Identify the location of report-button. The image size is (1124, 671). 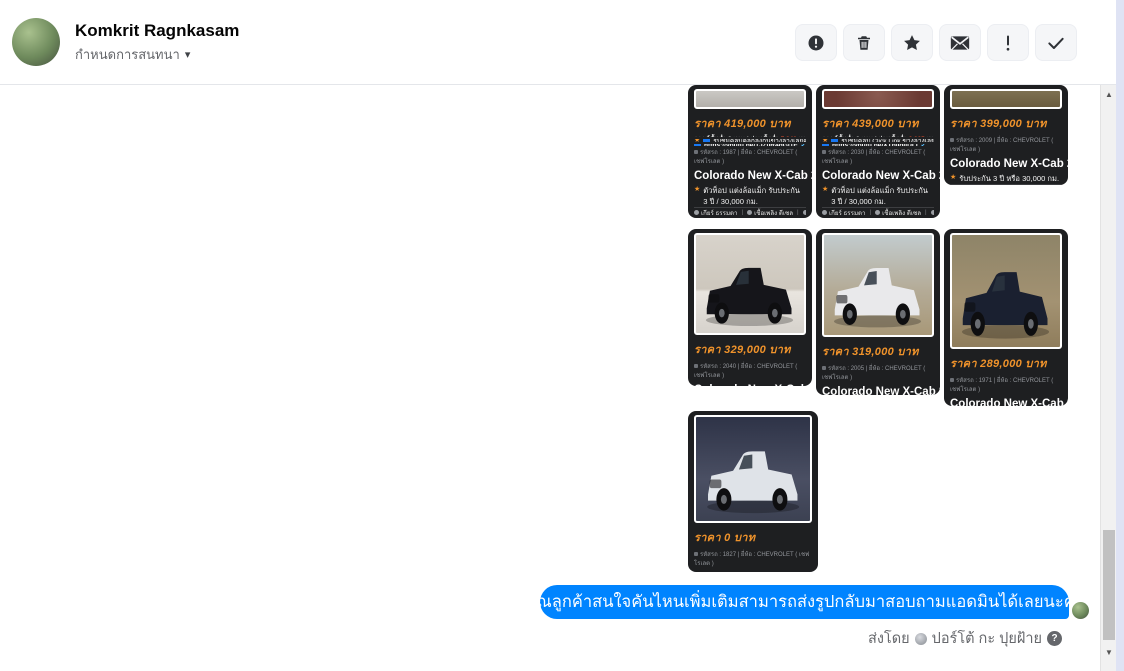
(816, 42).